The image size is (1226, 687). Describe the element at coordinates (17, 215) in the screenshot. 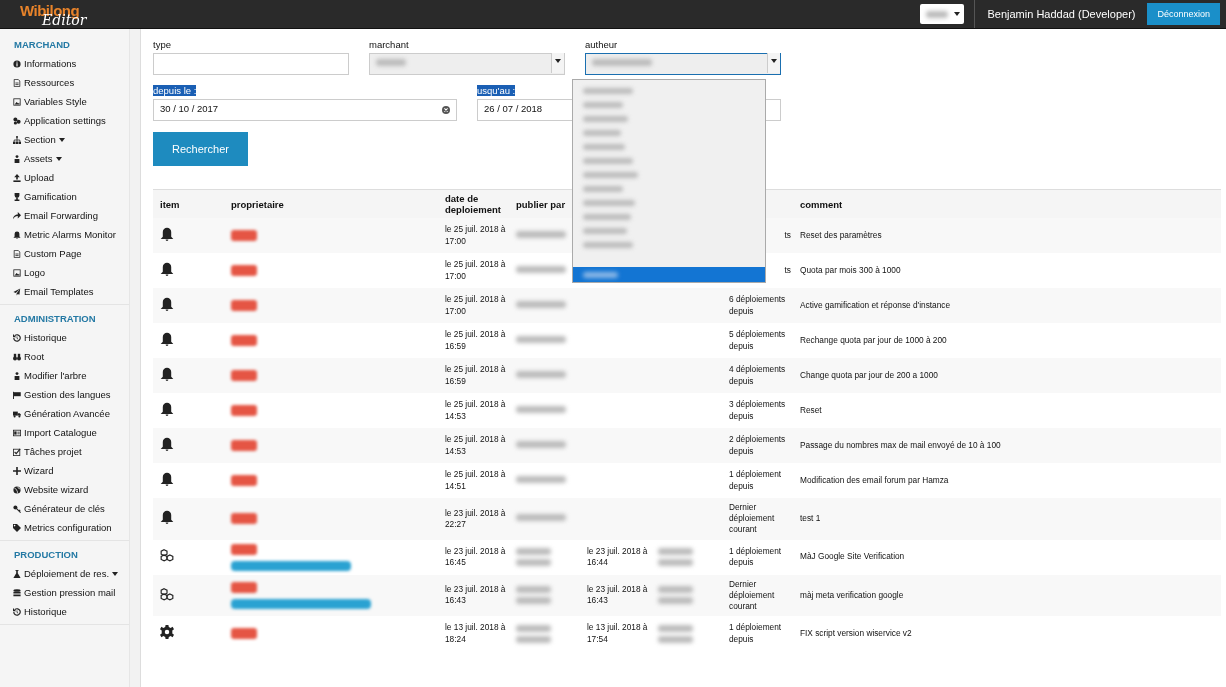

I see `share-icon` at that location.